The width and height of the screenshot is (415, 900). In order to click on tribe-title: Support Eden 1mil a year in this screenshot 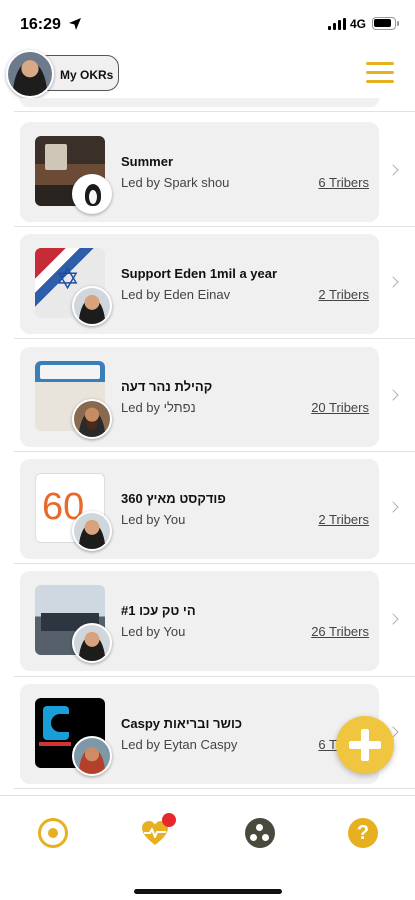, I will do `click(199, 273)`.